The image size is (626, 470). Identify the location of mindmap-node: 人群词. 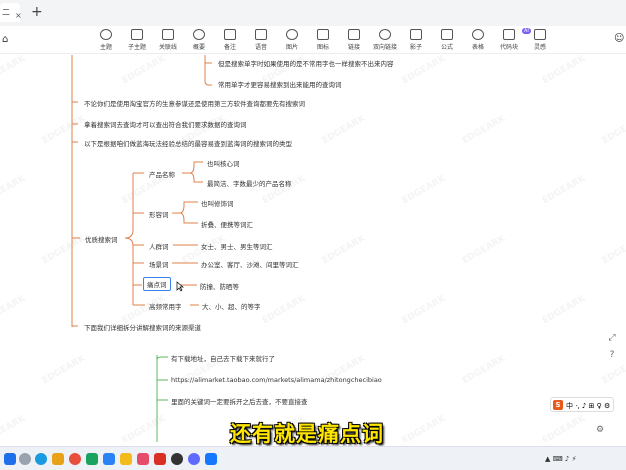
(159, 246).